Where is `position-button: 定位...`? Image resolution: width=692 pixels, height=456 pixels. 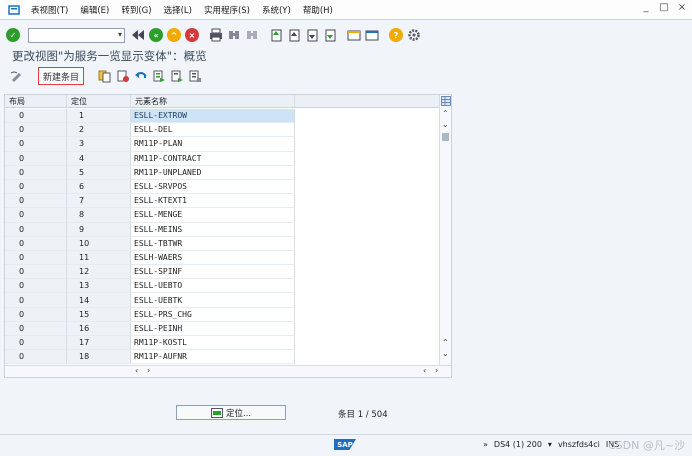
position-button: 定位... is located at coordinates (231, 412).